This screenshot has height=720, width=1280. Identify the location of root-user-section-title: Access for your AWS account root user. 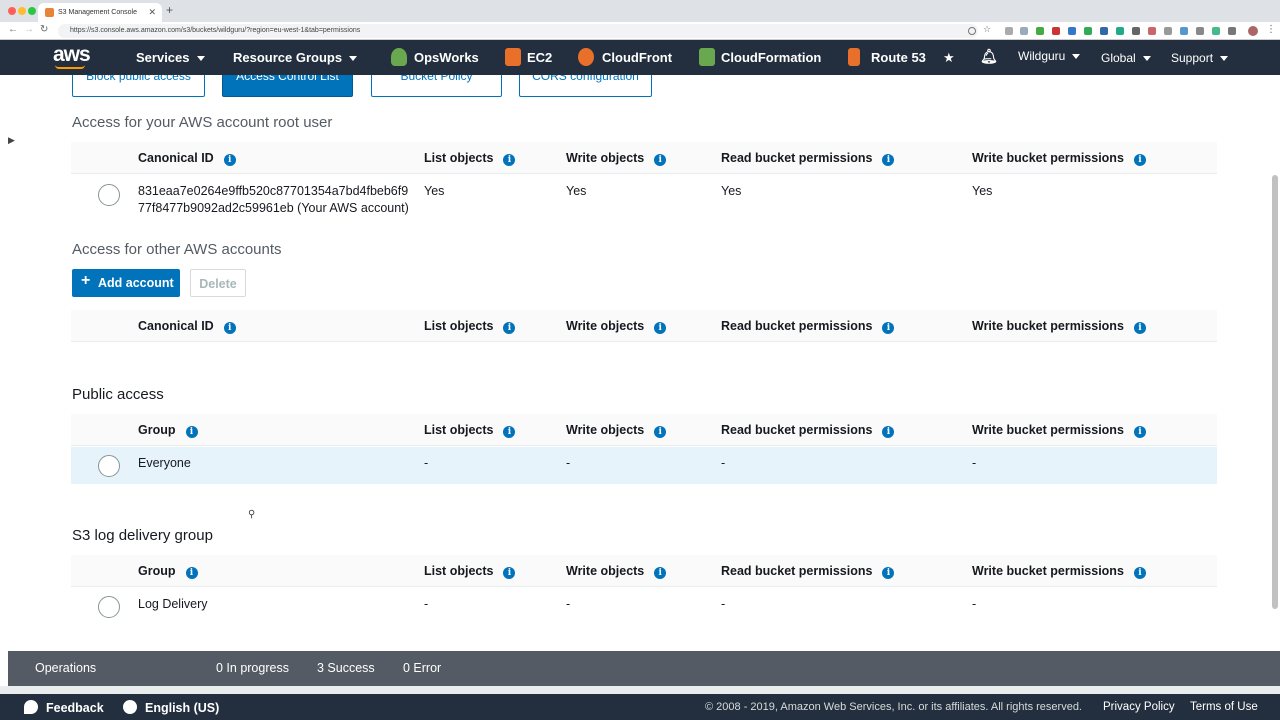
(202, 122).